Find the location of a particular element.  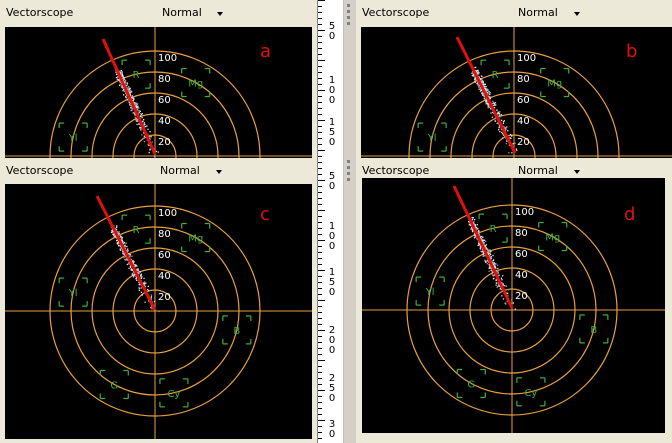

ring-label: 40 is located at coordinates (523, 121).